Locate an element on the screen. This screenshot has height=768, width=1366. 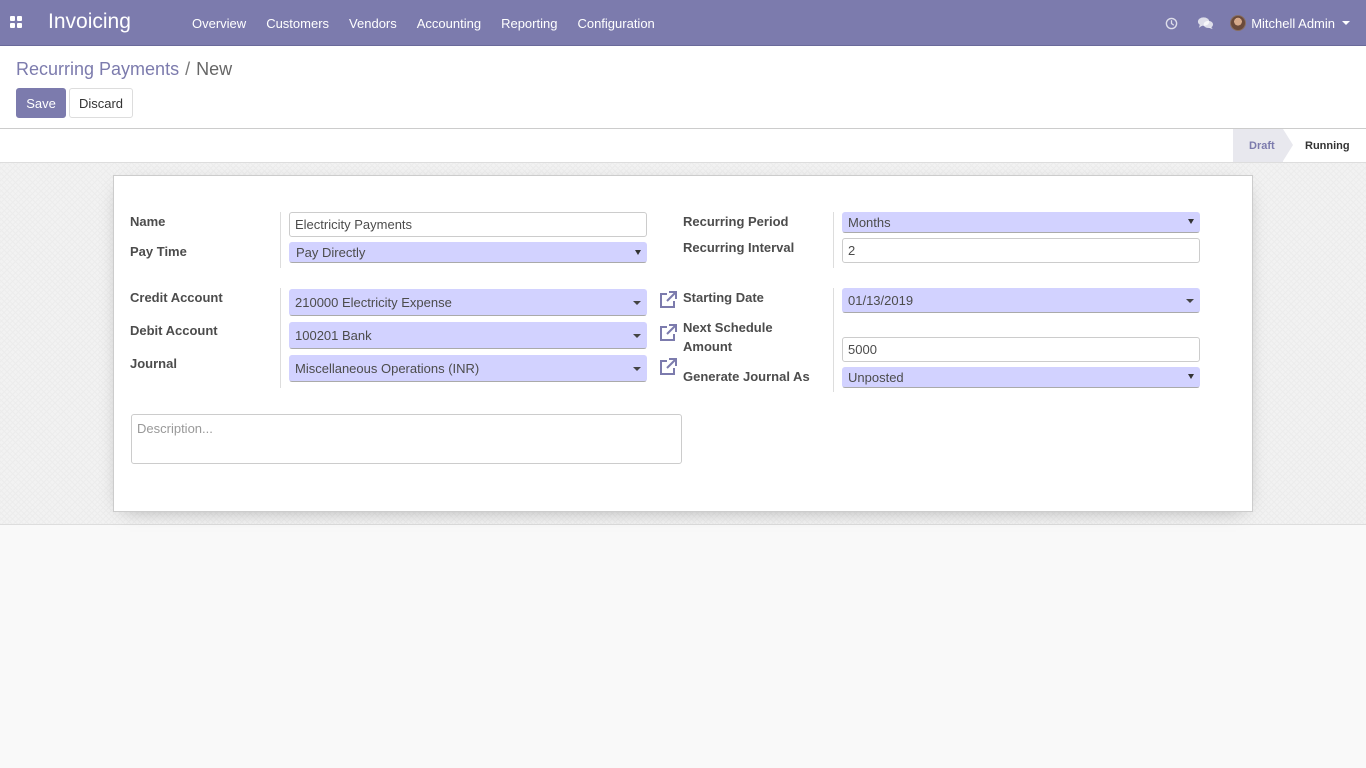
systray: Mitchell Admin is located at coordinates (1260, 23).